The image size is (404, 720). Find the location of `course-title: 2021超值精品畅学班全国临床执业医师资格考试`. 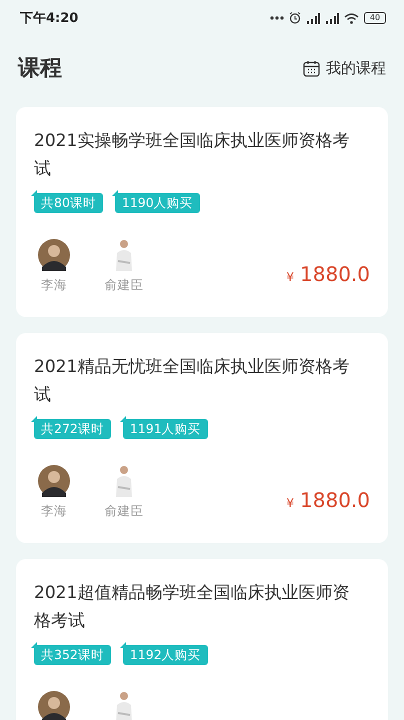

course-title: 2021超值精品畅学班全国临床执业医师资格考试 is located at coordinates (192, 607).